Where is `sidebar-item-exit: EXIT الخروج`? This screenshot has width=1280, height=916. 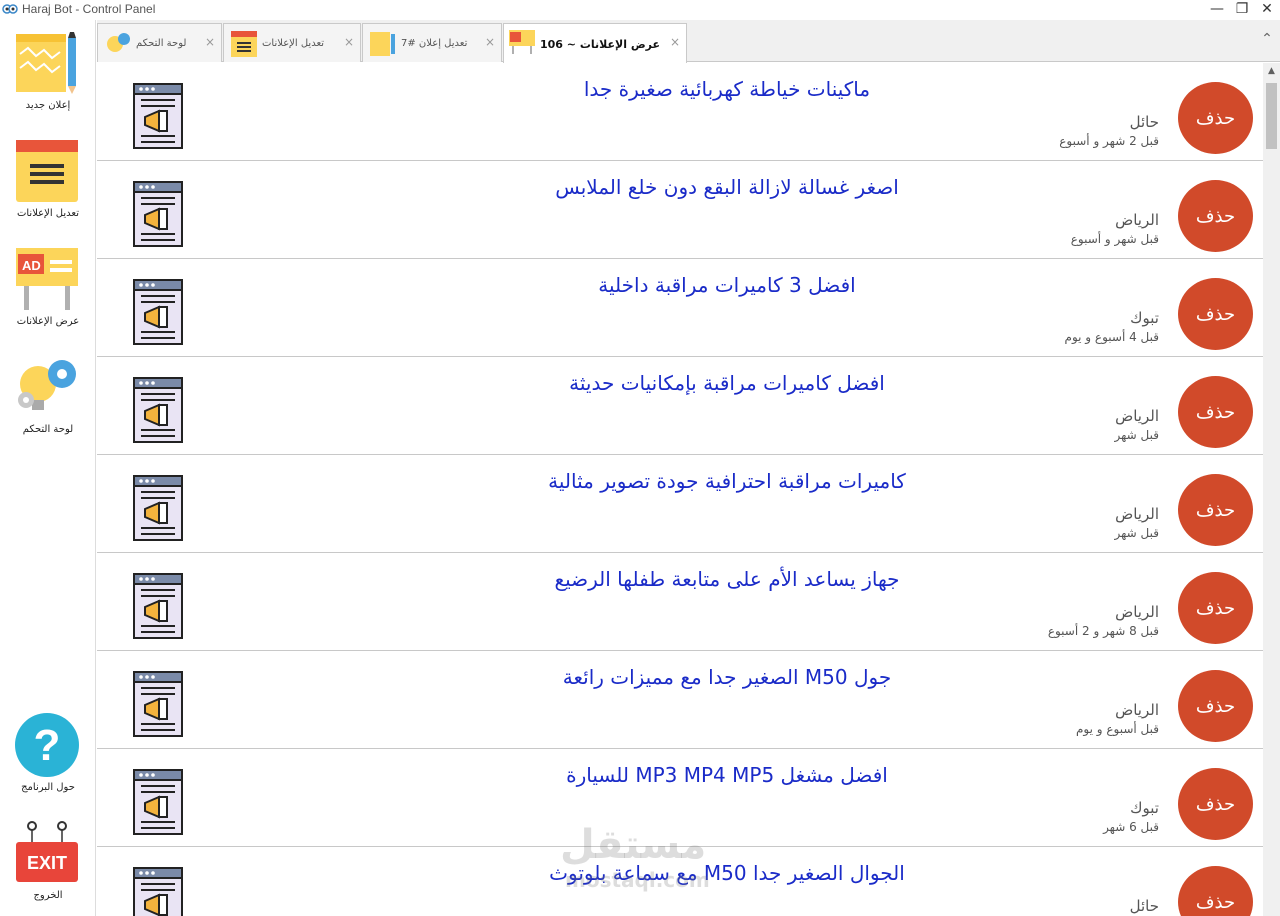 sidebar-item-exit: EXIT الخروج is located at coordinates (48, 863).